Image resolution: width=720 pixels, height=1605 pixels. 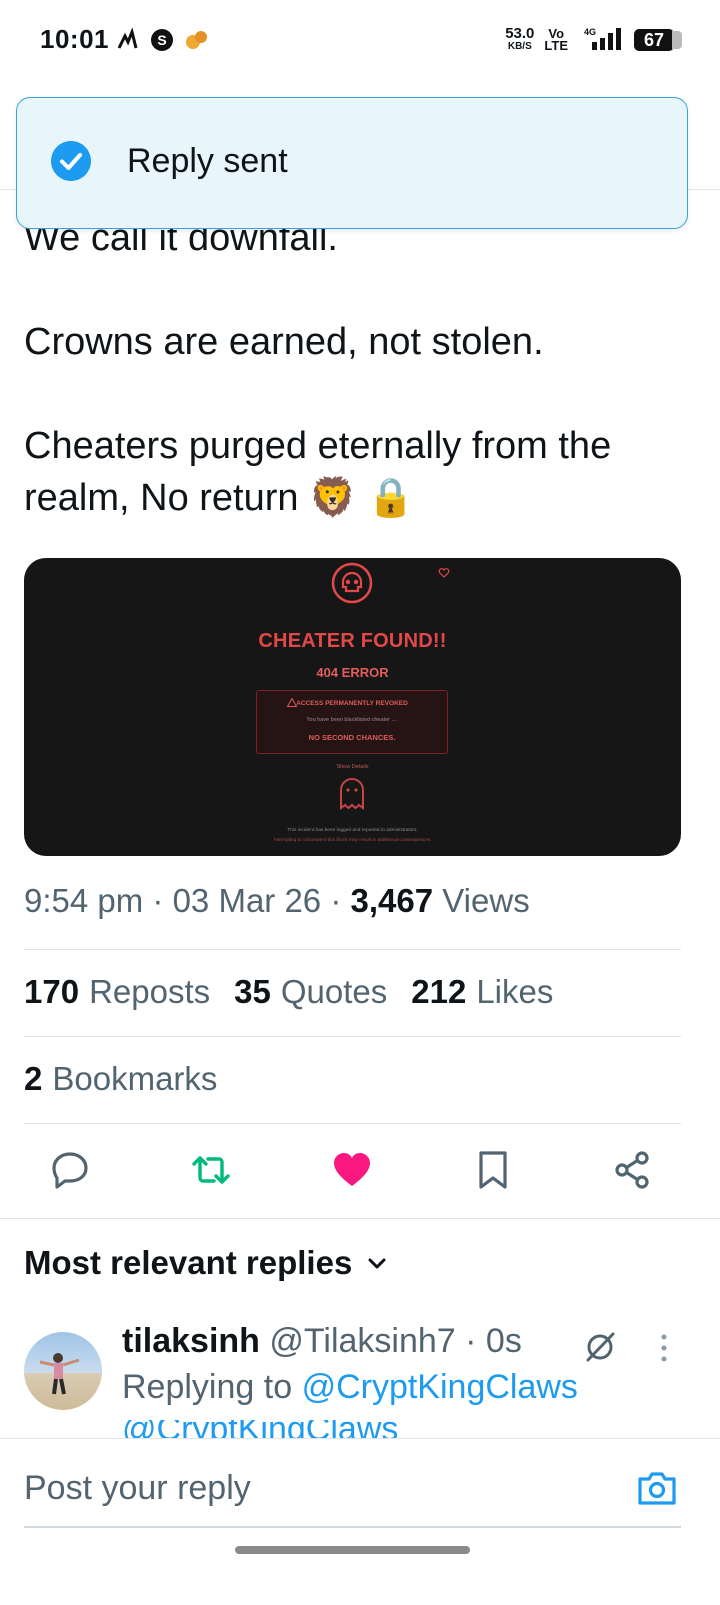 I want to click on battery-indicator: 67, so click(x=658, y=40).